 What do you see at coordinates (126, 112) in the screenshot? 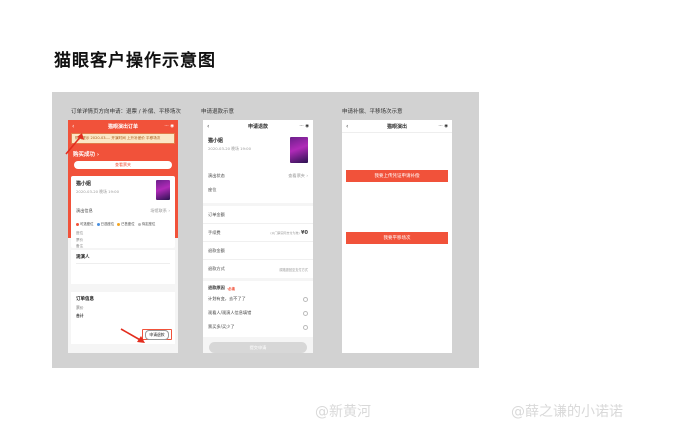
I see `caption-order-detail: 订单详情页方向申请：退票 / 补偿、平移场次` at bounding box center [126, 112].